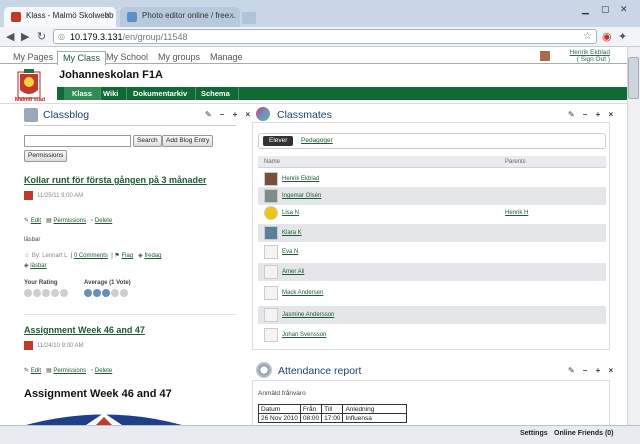 The width and height of the screenshot is (640, 444). What do you see at coordinates (60, 346) in the screenshot?
I see `post-date: 11/24/10 9:00 AM` at bounding box center [60, 346].